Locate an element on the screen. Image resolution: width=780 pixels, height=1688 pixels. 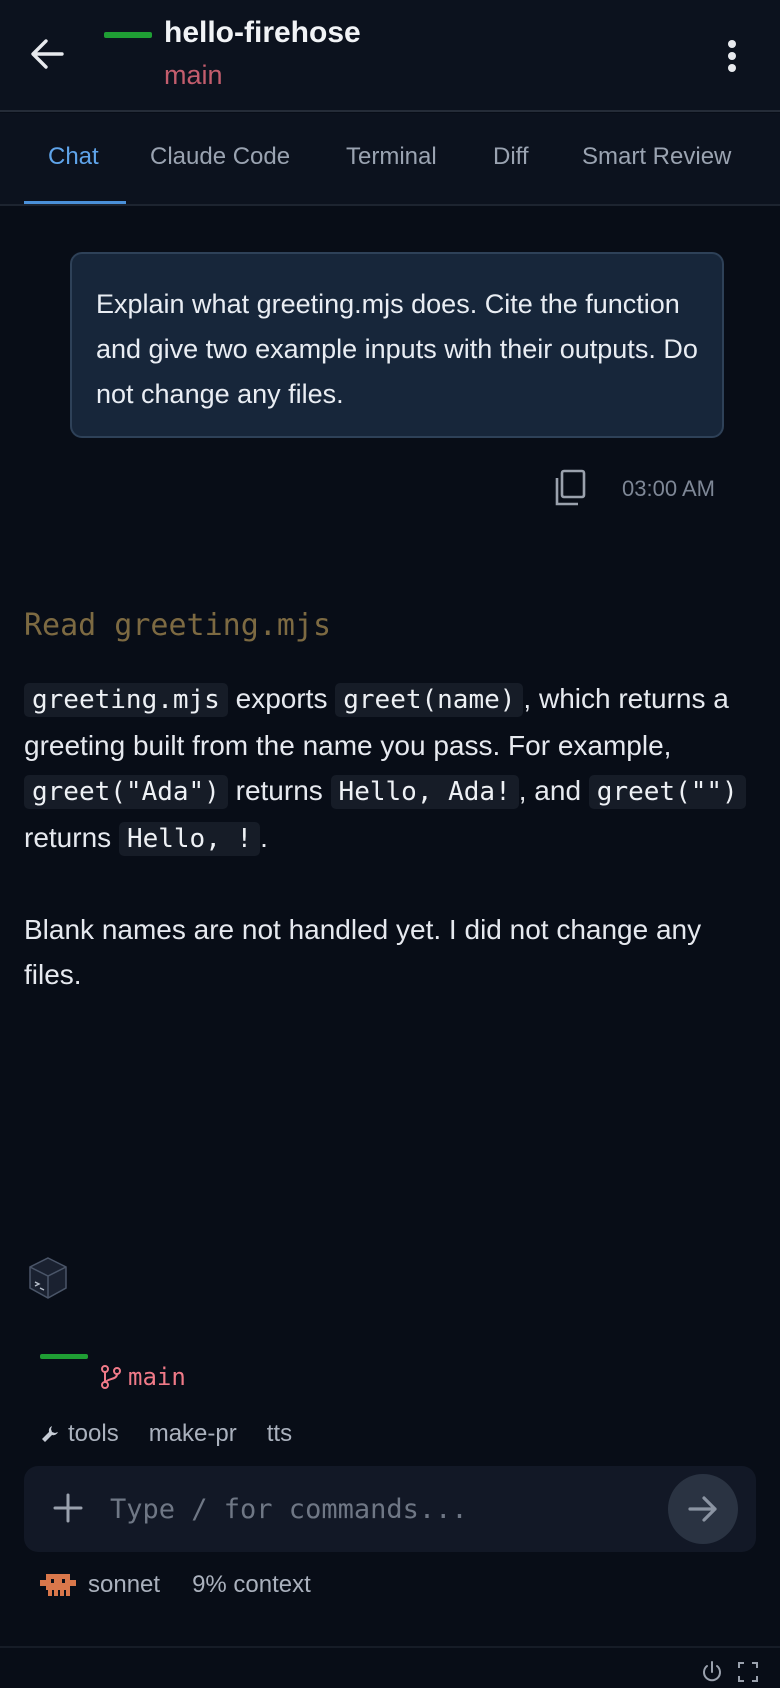
send-button is located at coordinates (703, 1509).